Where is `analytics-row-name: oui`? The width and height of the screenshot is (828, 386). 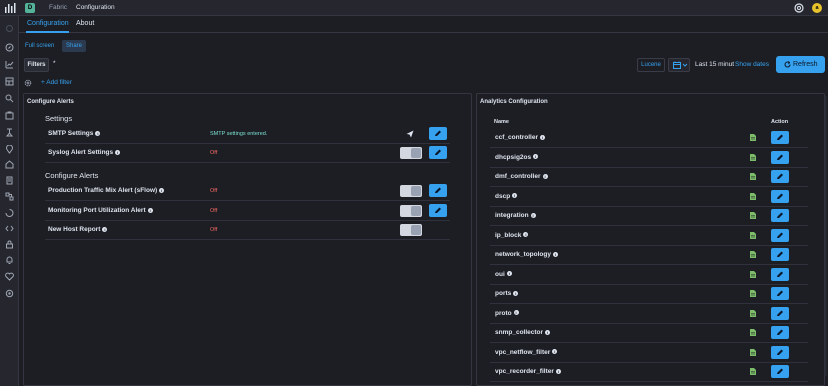
analytics-row-name: oui is located at coordinates (500, 274).